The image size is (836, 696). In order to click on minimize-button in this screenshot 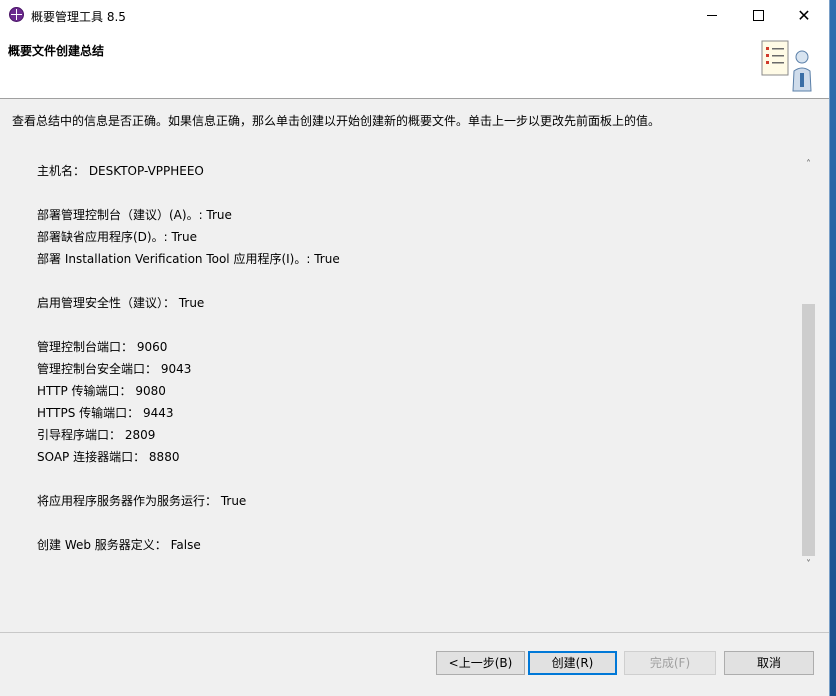, I will do `click(712, 15)`.